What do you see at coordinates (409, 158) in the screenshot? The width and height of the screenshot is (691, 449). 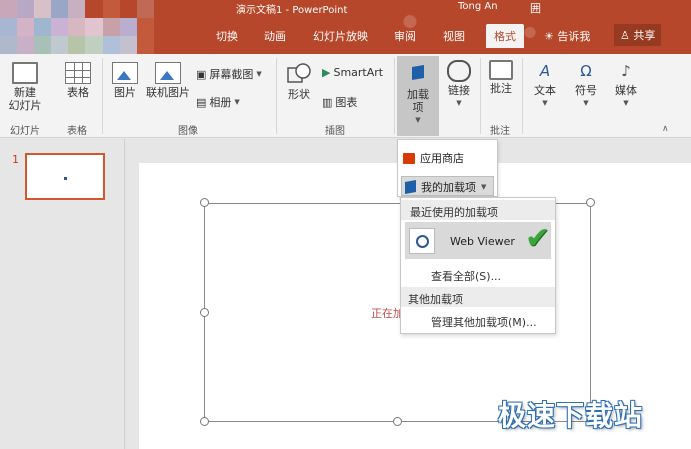 I see `store-icon` at bounding box center [409, 158].